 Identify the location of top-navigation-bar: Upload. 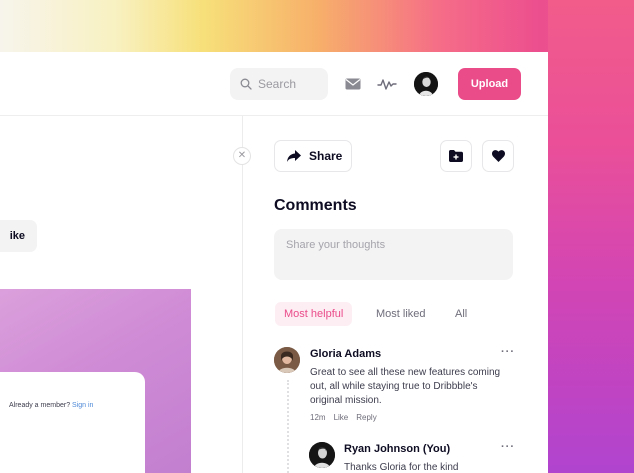
(274, 84).